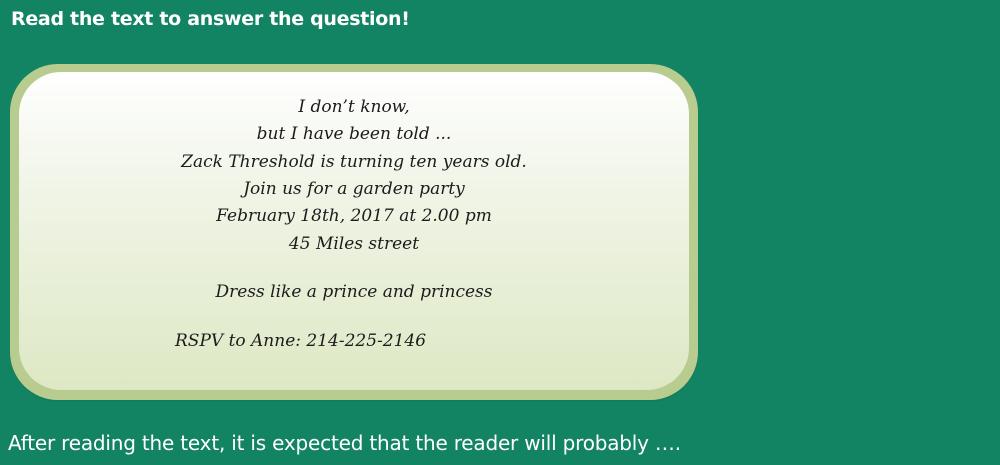  I want to click on invitation-line: 45 Miles street, so click(354, 244).